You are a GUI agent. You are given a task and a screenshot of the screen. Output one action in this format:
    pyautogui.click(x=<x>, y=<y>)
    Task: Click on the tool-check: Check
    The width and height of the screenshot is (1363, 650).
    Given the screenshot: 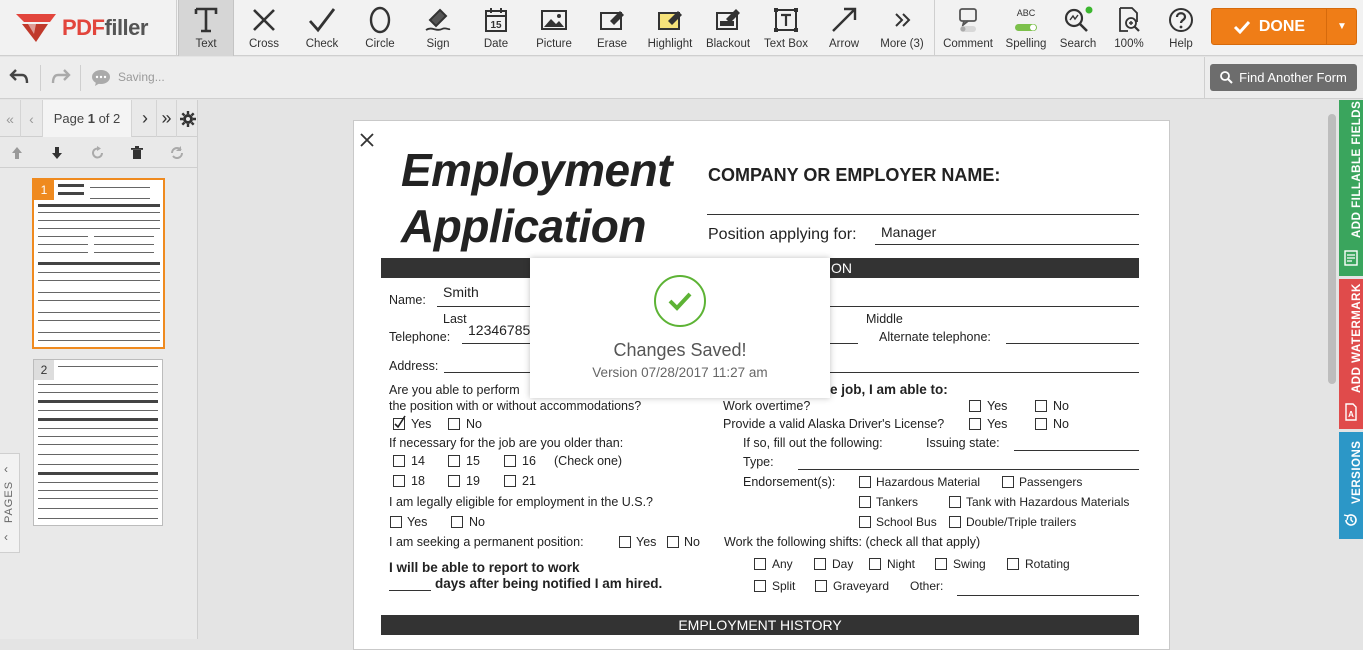 What is the action you would take?
    pyautogui.click(x=322, y=28)
    